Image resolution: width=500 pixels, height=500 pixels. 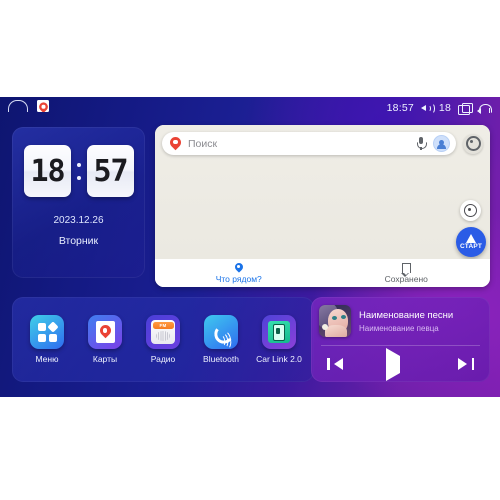 I want to click on play-icon, so click(x=400, y=364).